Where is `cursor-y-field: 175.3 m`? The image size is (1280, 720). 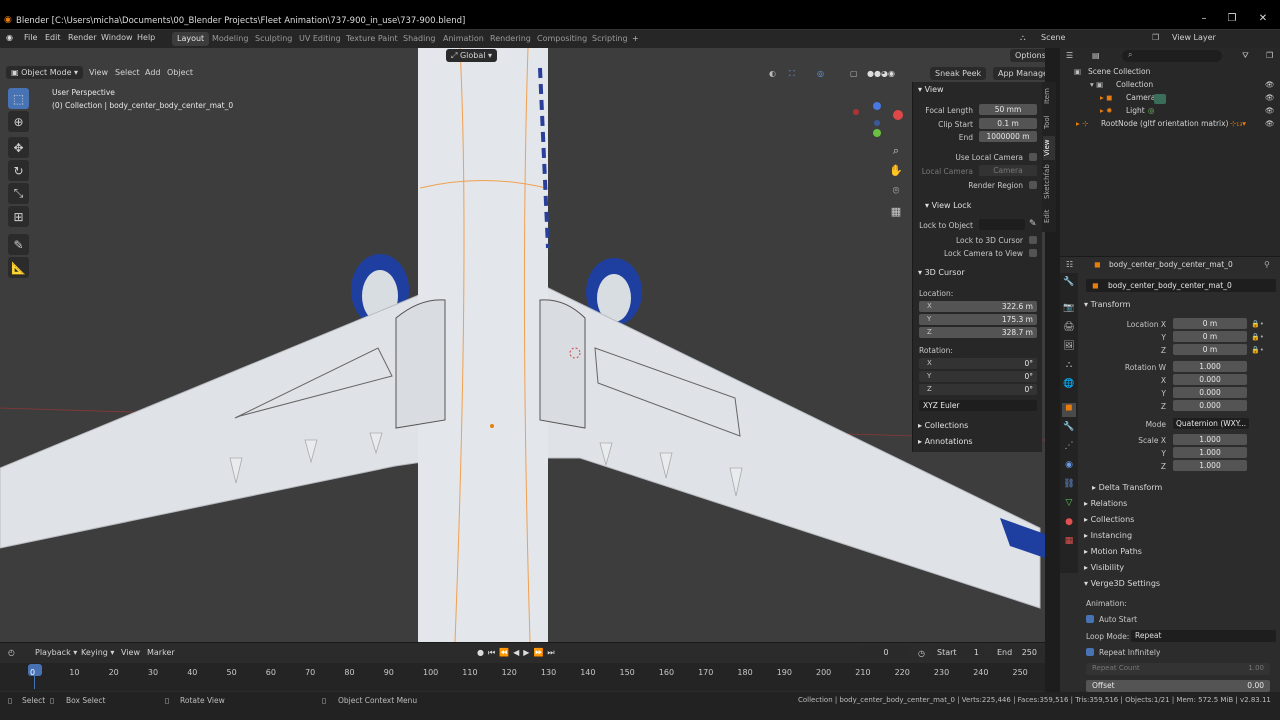 cursor-y-field: 175.3 m is located at coordinates (978, 319).